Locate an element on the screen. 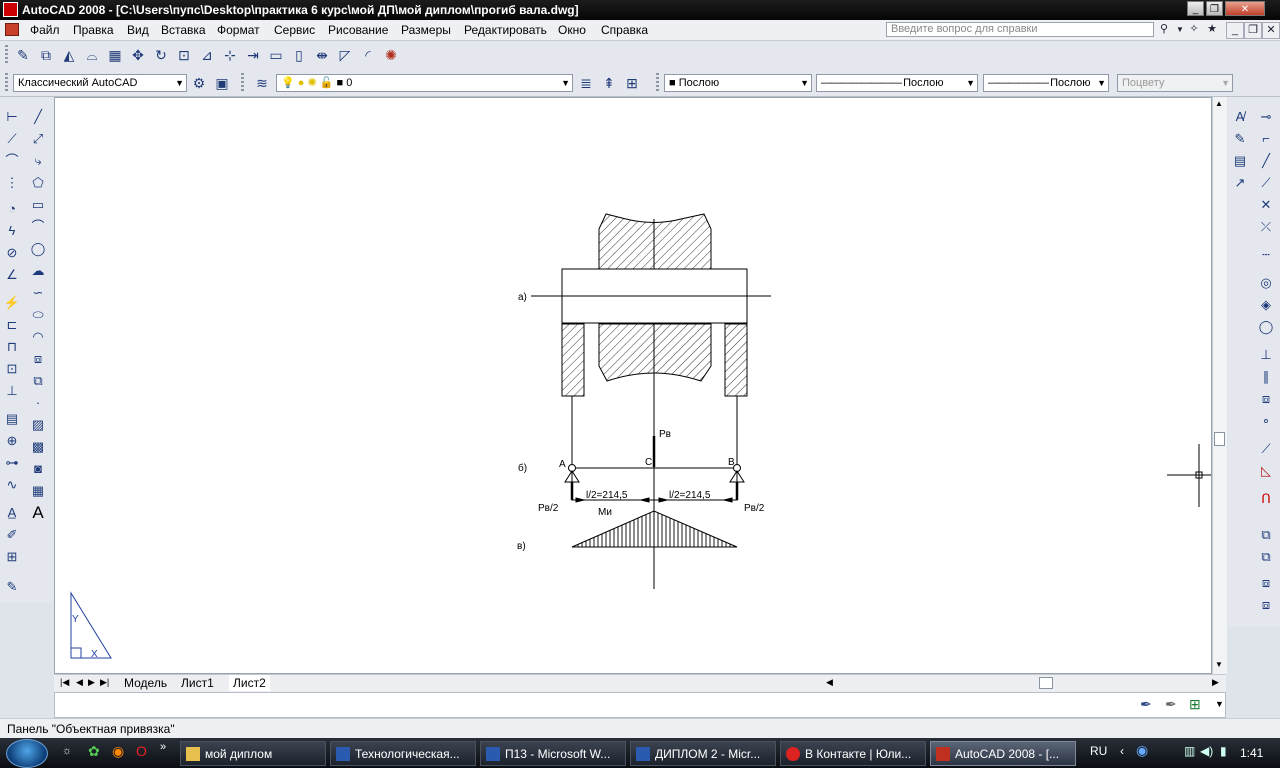 The width and height of the screenshot is (1280, 768). status-menu-icon: ▼ is located at coordinates (1219, 704).